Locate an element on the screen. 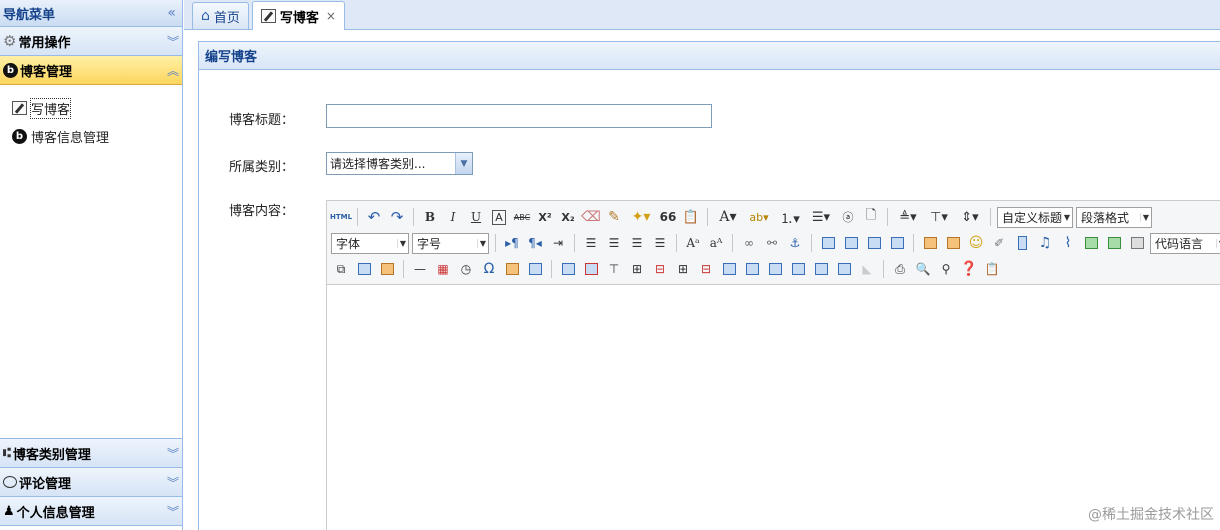 The image size is (1220, 530). panel-blog-category: ⑆ 博客类别管理 ︾ is located at coordinates (91, 453).